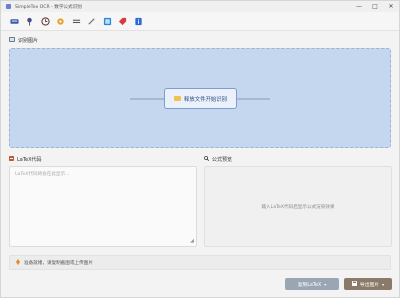 This screenshot has width=400, height=298. I want to click on copy-latex-label: 复制LaTeX, so click(309, 285).